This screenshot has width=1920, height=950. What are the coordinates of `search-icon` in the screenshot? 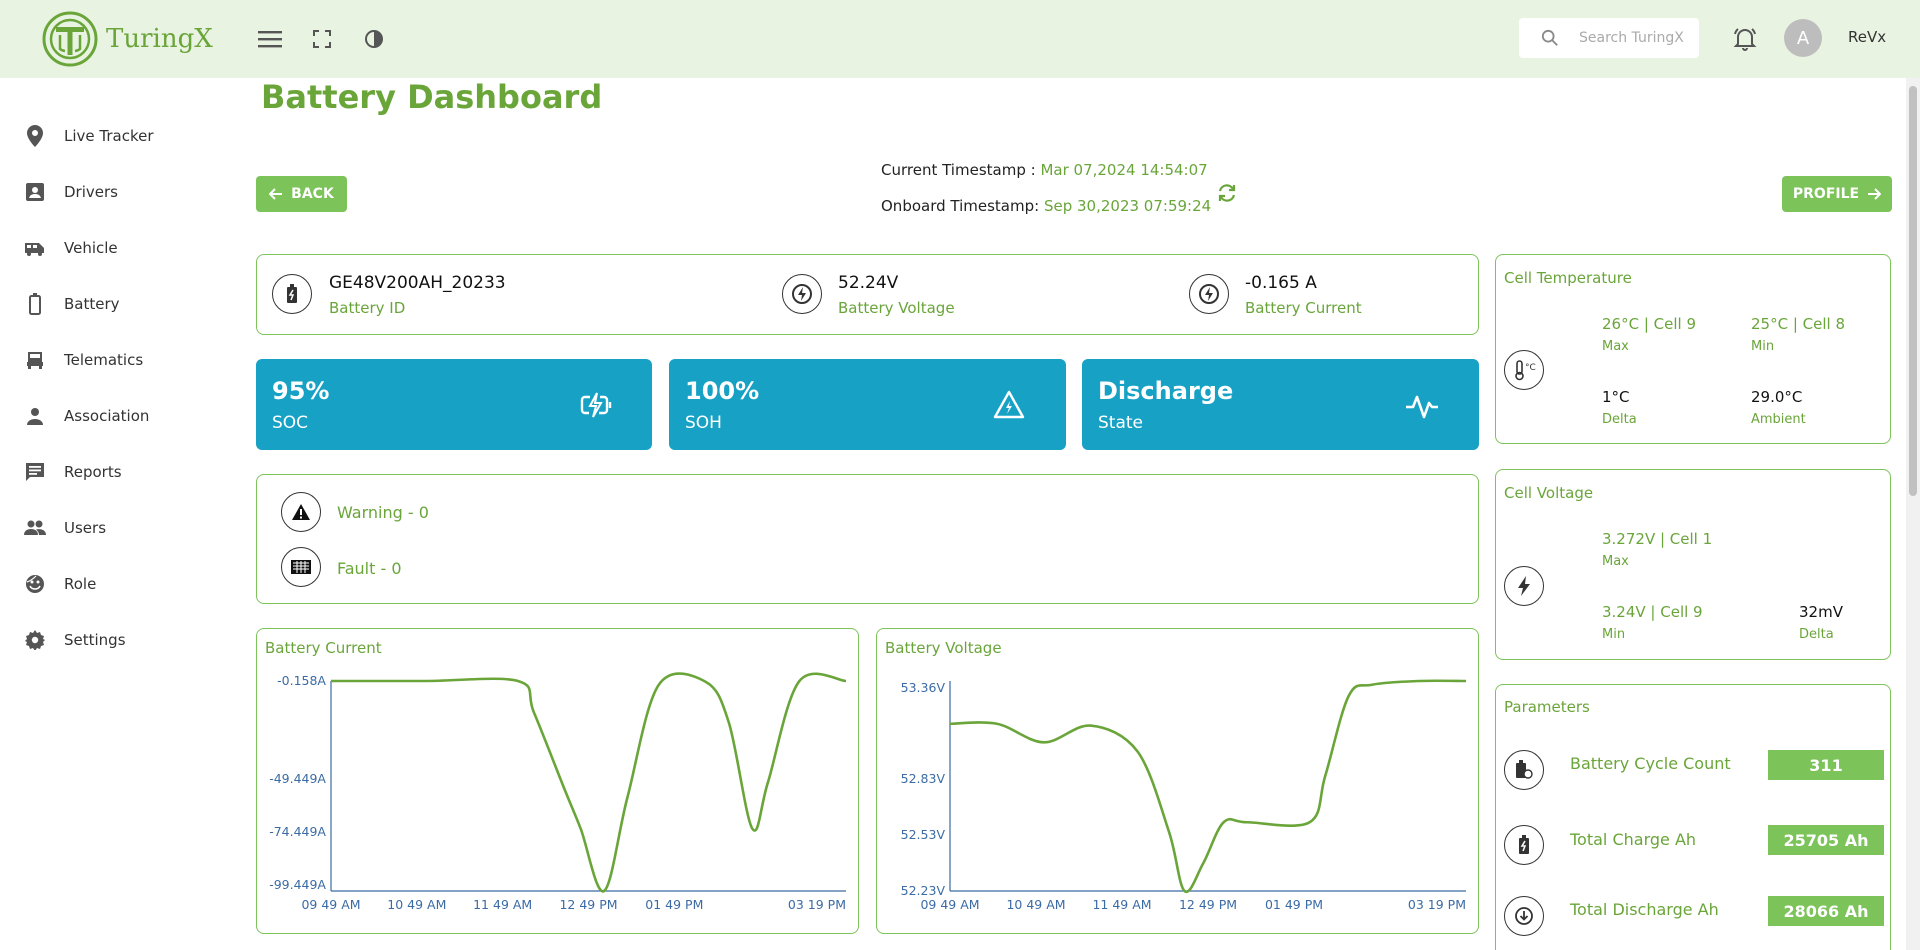 It's located at (1549, 37).